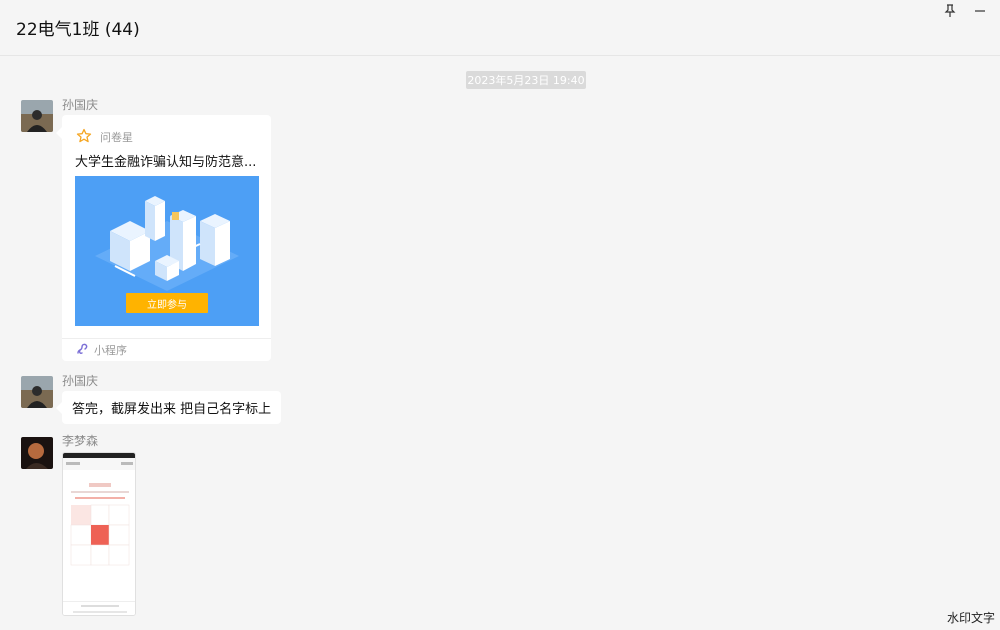  I want to click on sender-name: 李梦森, so click(80, 441).